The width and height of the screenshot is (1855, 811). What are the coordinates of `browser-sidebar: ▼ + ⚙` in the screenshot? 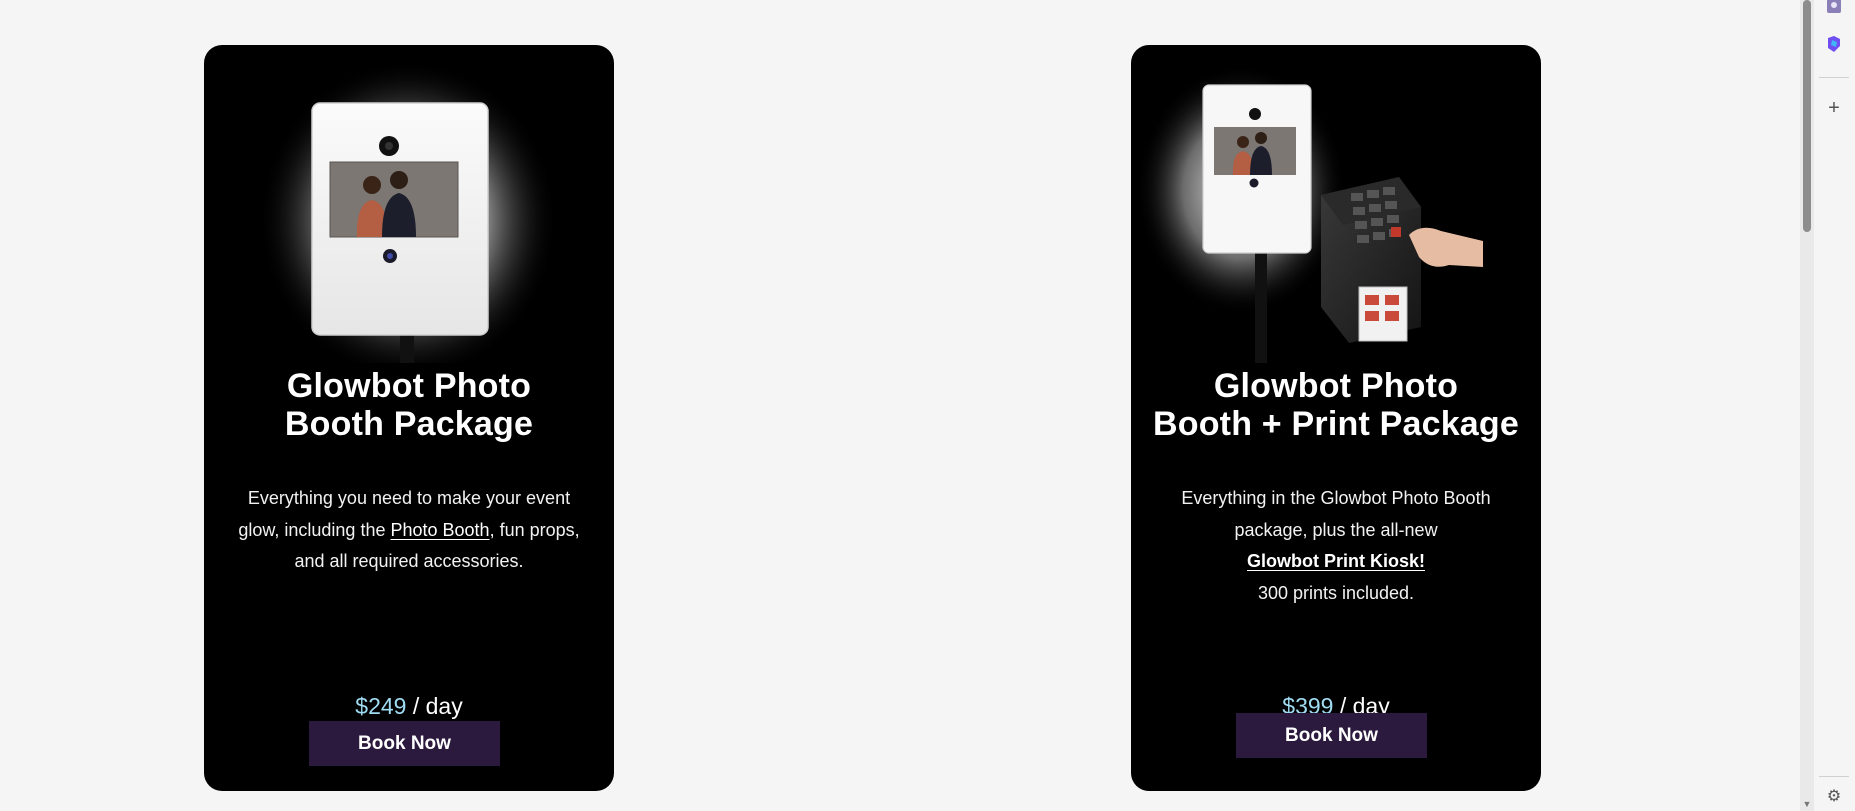 It's located at (1827, 405).